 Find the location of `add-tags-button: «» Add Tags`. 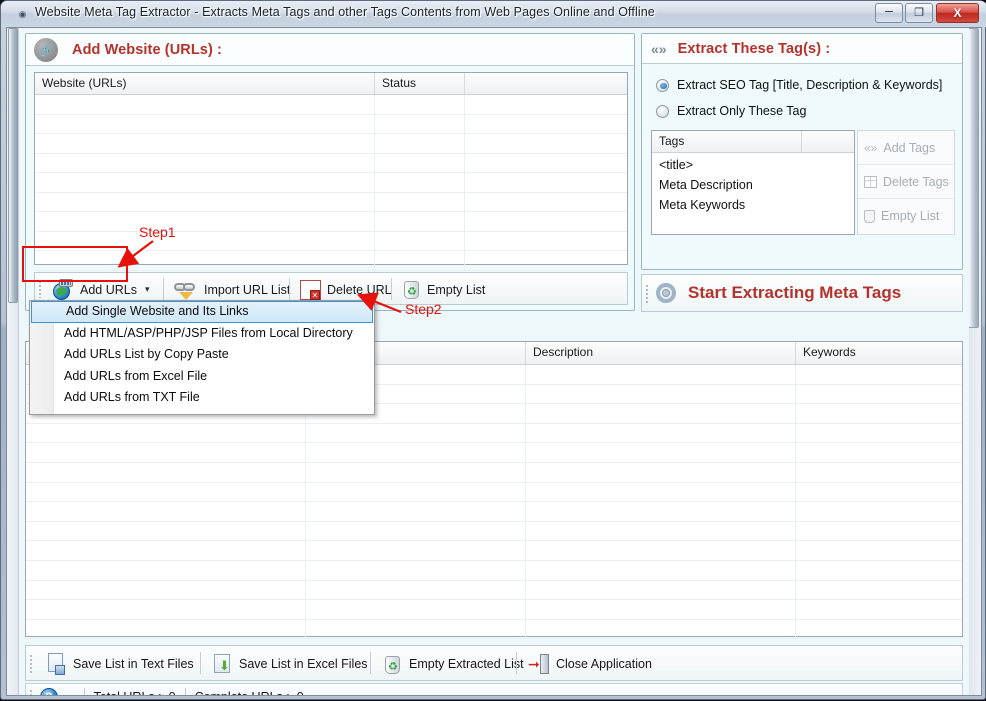

add-tags-button: «» Add Tags is located at coordinates (906, 148).